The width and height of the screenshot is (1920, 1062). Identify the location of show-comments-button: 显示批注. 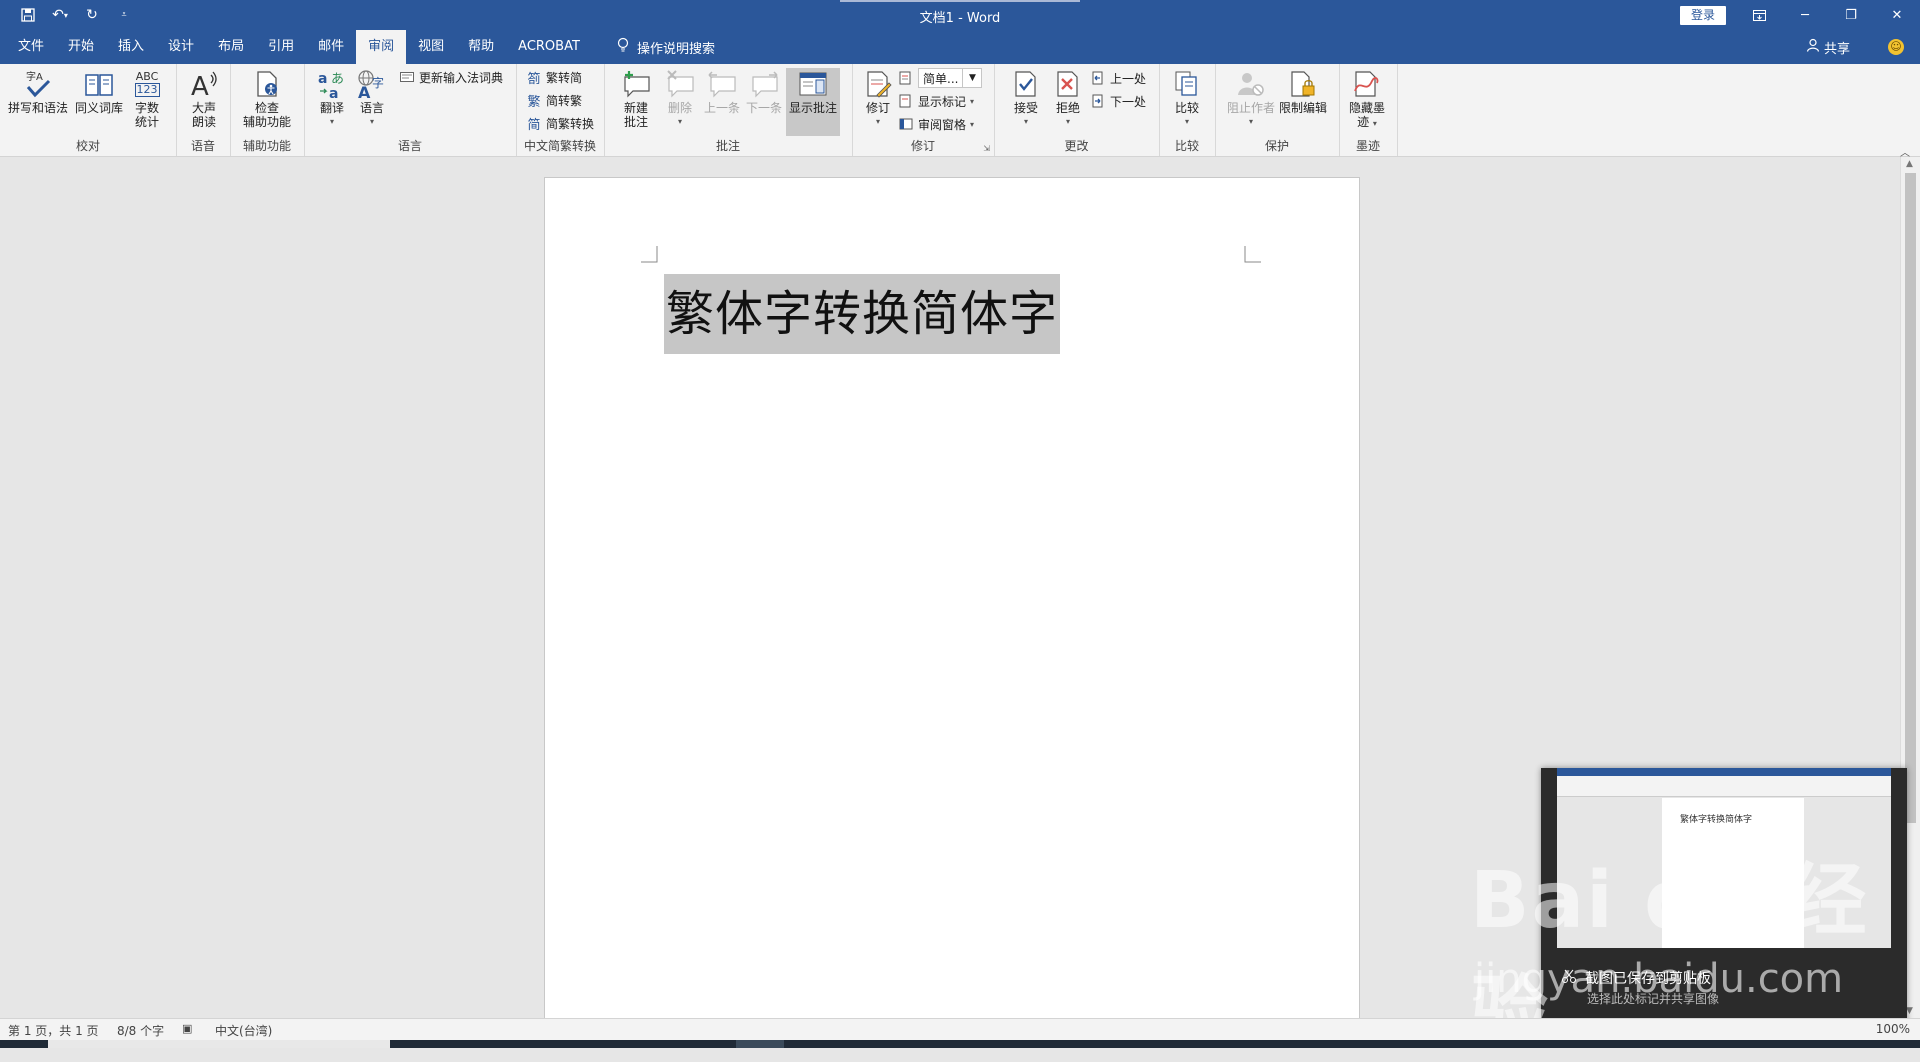
(813, 102).